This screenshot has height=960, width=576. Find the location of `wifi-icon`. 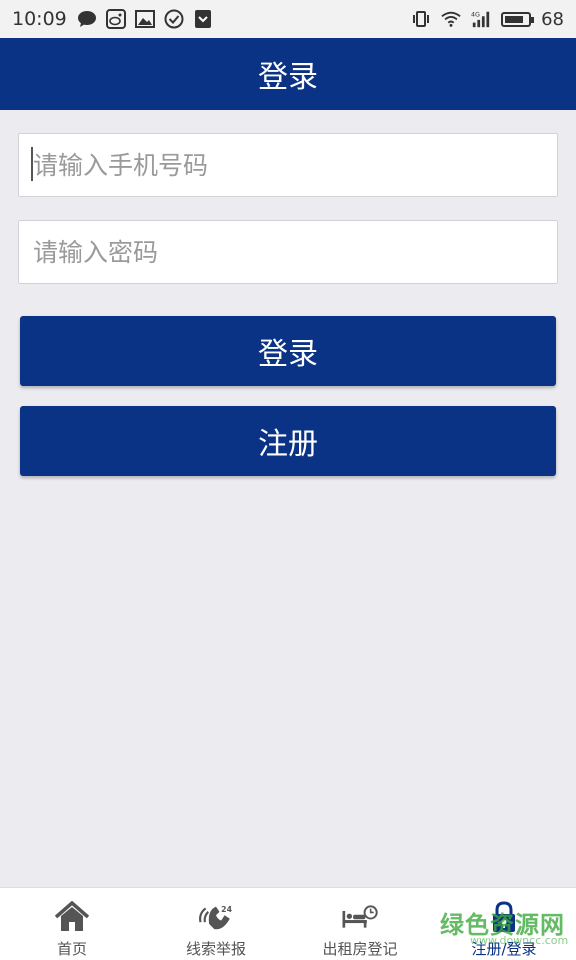

wifi-icon is located at coordinates (451, 19).